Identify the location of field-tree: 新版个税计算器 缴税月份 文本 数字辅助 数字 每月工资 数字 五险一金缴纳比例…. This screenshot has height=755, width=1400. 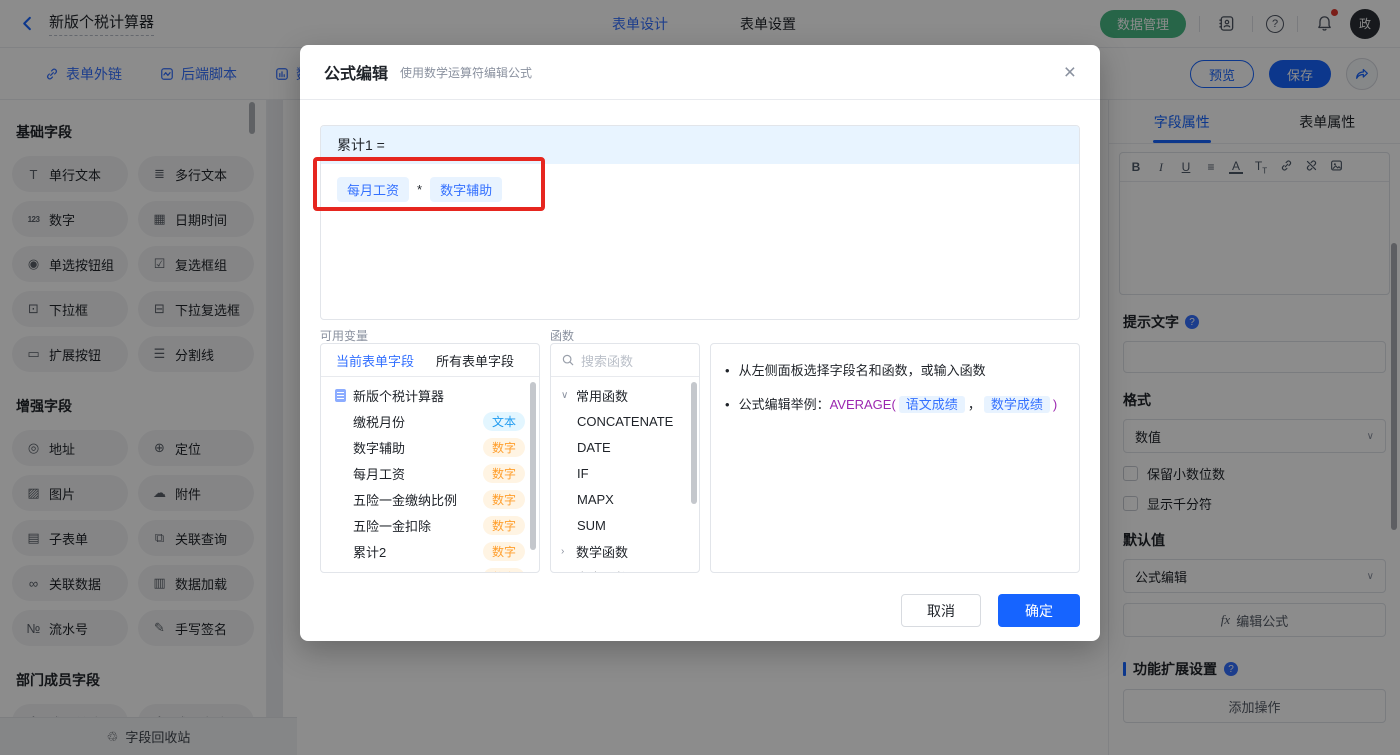
(430, 474).